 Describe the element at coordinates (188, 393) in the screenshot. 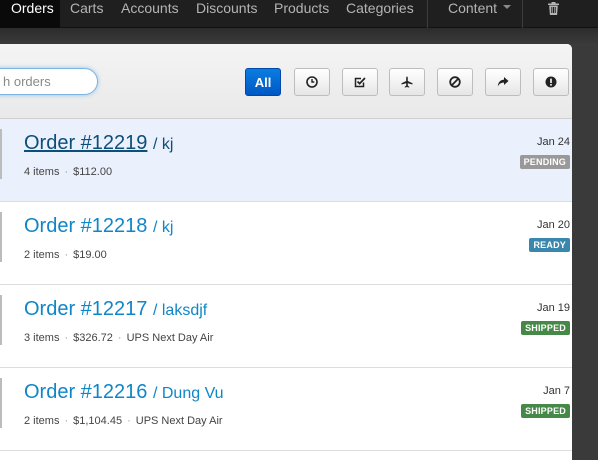

I see `order-customer: / Dung Vu` at that location.